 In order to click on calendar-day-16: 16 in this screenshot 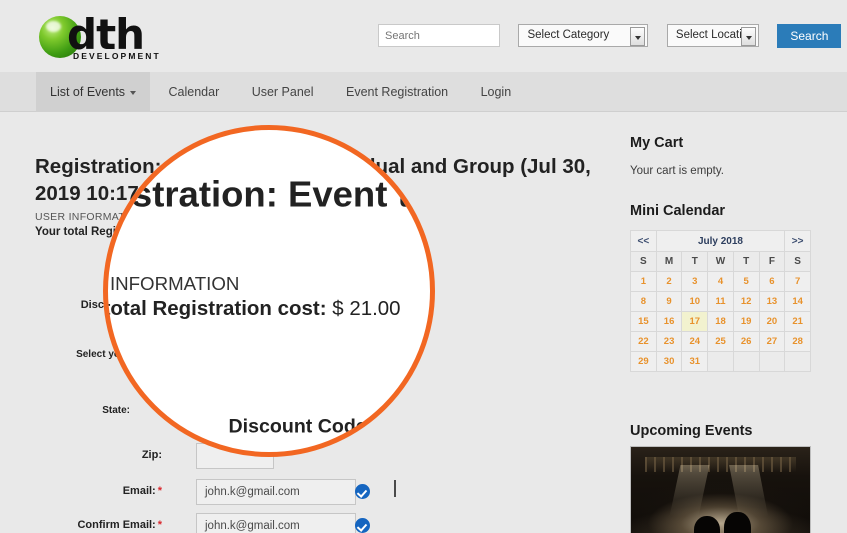, I will do `click(669, 321)`.